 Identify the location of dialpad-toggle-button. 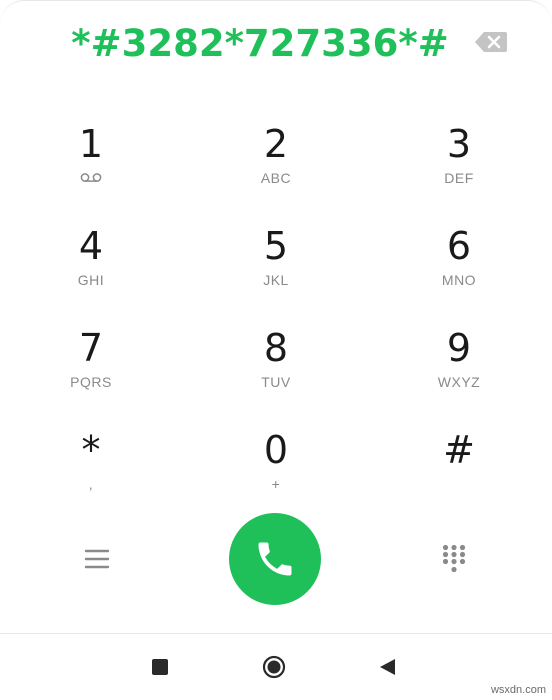
(454, 559).